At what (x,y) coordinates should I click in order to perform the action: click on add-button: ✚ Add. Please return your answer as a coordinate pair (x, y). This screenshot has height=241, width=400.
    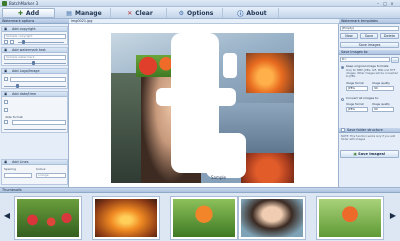
    Looking at the image, I should click on (28, 13).